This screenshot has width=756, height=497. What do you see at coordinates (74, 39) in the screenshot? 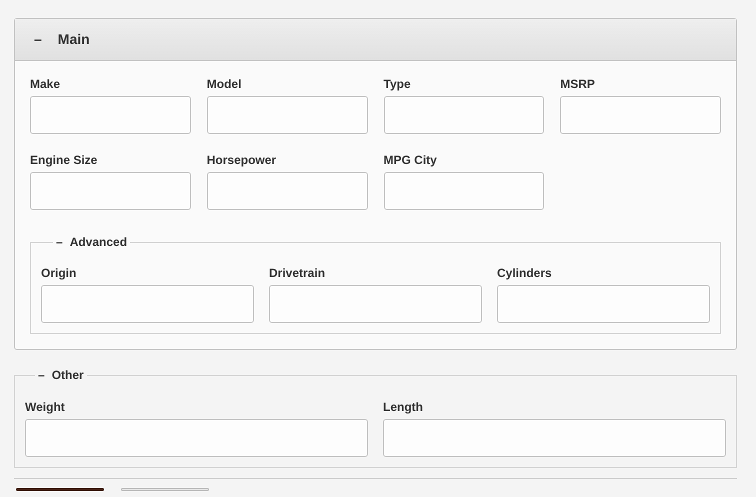
I see `panel-title: Main` at bounding box center [74, 39].